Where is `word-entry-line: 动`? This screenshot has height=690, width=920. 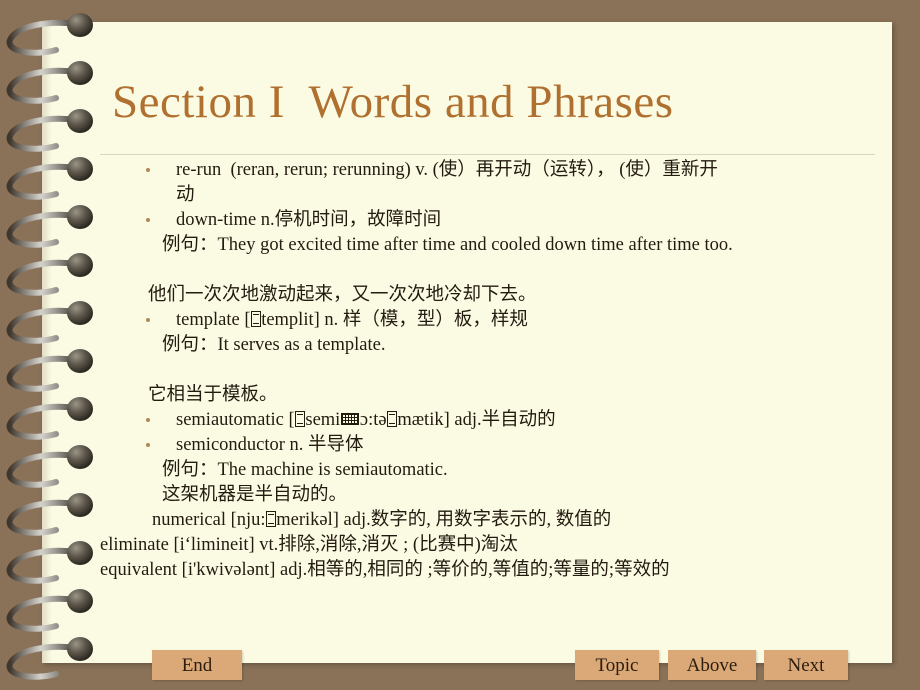 word-entry-line: 动 is located at coordinates (495, 195).